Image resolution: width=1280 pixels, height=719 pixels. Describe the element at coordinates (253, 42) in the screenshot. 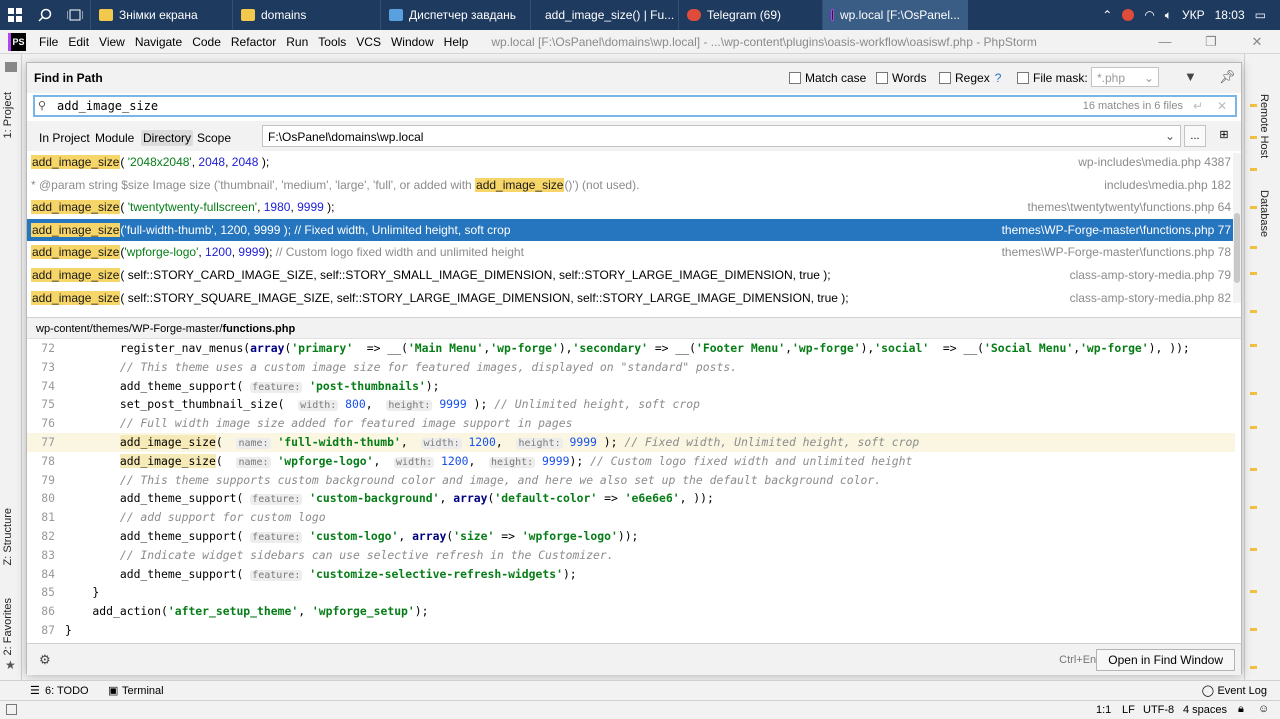

I see `menu-refactor: Refactor` at that location.